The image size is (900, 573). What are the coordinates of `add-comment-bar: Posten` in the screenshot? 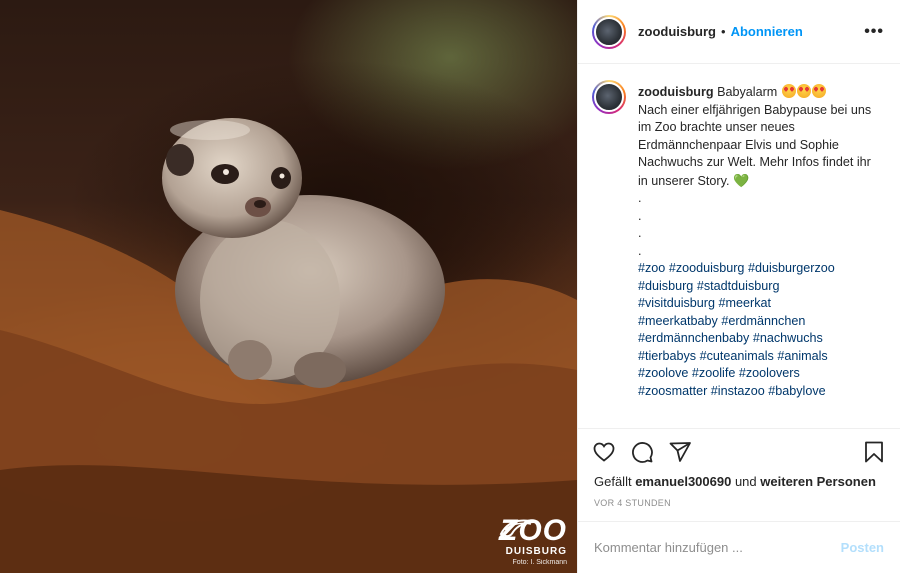 It's located at (739, 547).